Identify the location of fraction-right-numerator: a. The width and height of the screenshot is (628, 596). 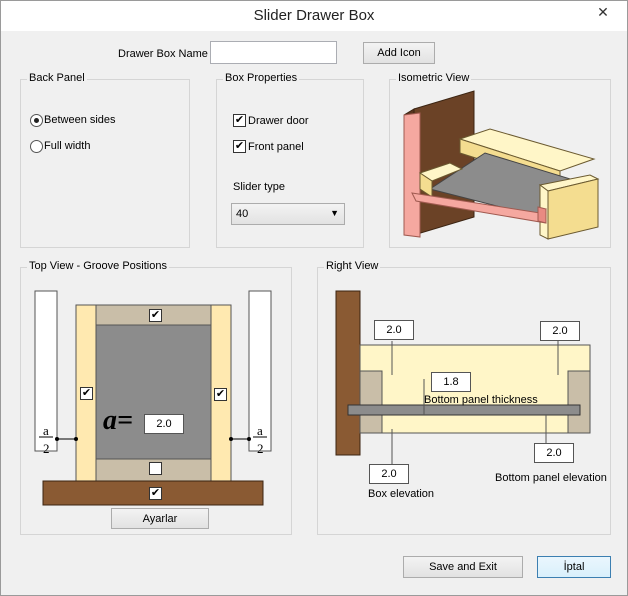
(260, 430).